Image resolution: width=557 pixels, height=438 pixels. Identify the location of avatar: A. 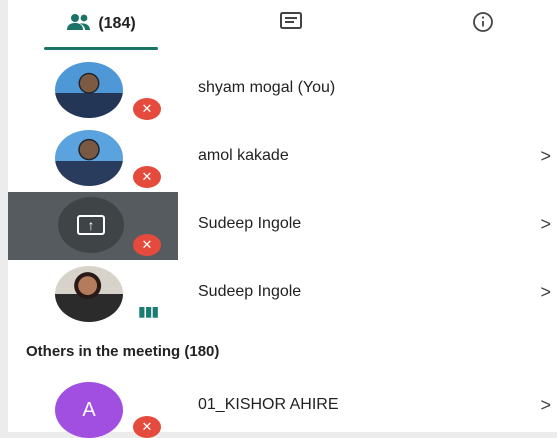
(89, 410).